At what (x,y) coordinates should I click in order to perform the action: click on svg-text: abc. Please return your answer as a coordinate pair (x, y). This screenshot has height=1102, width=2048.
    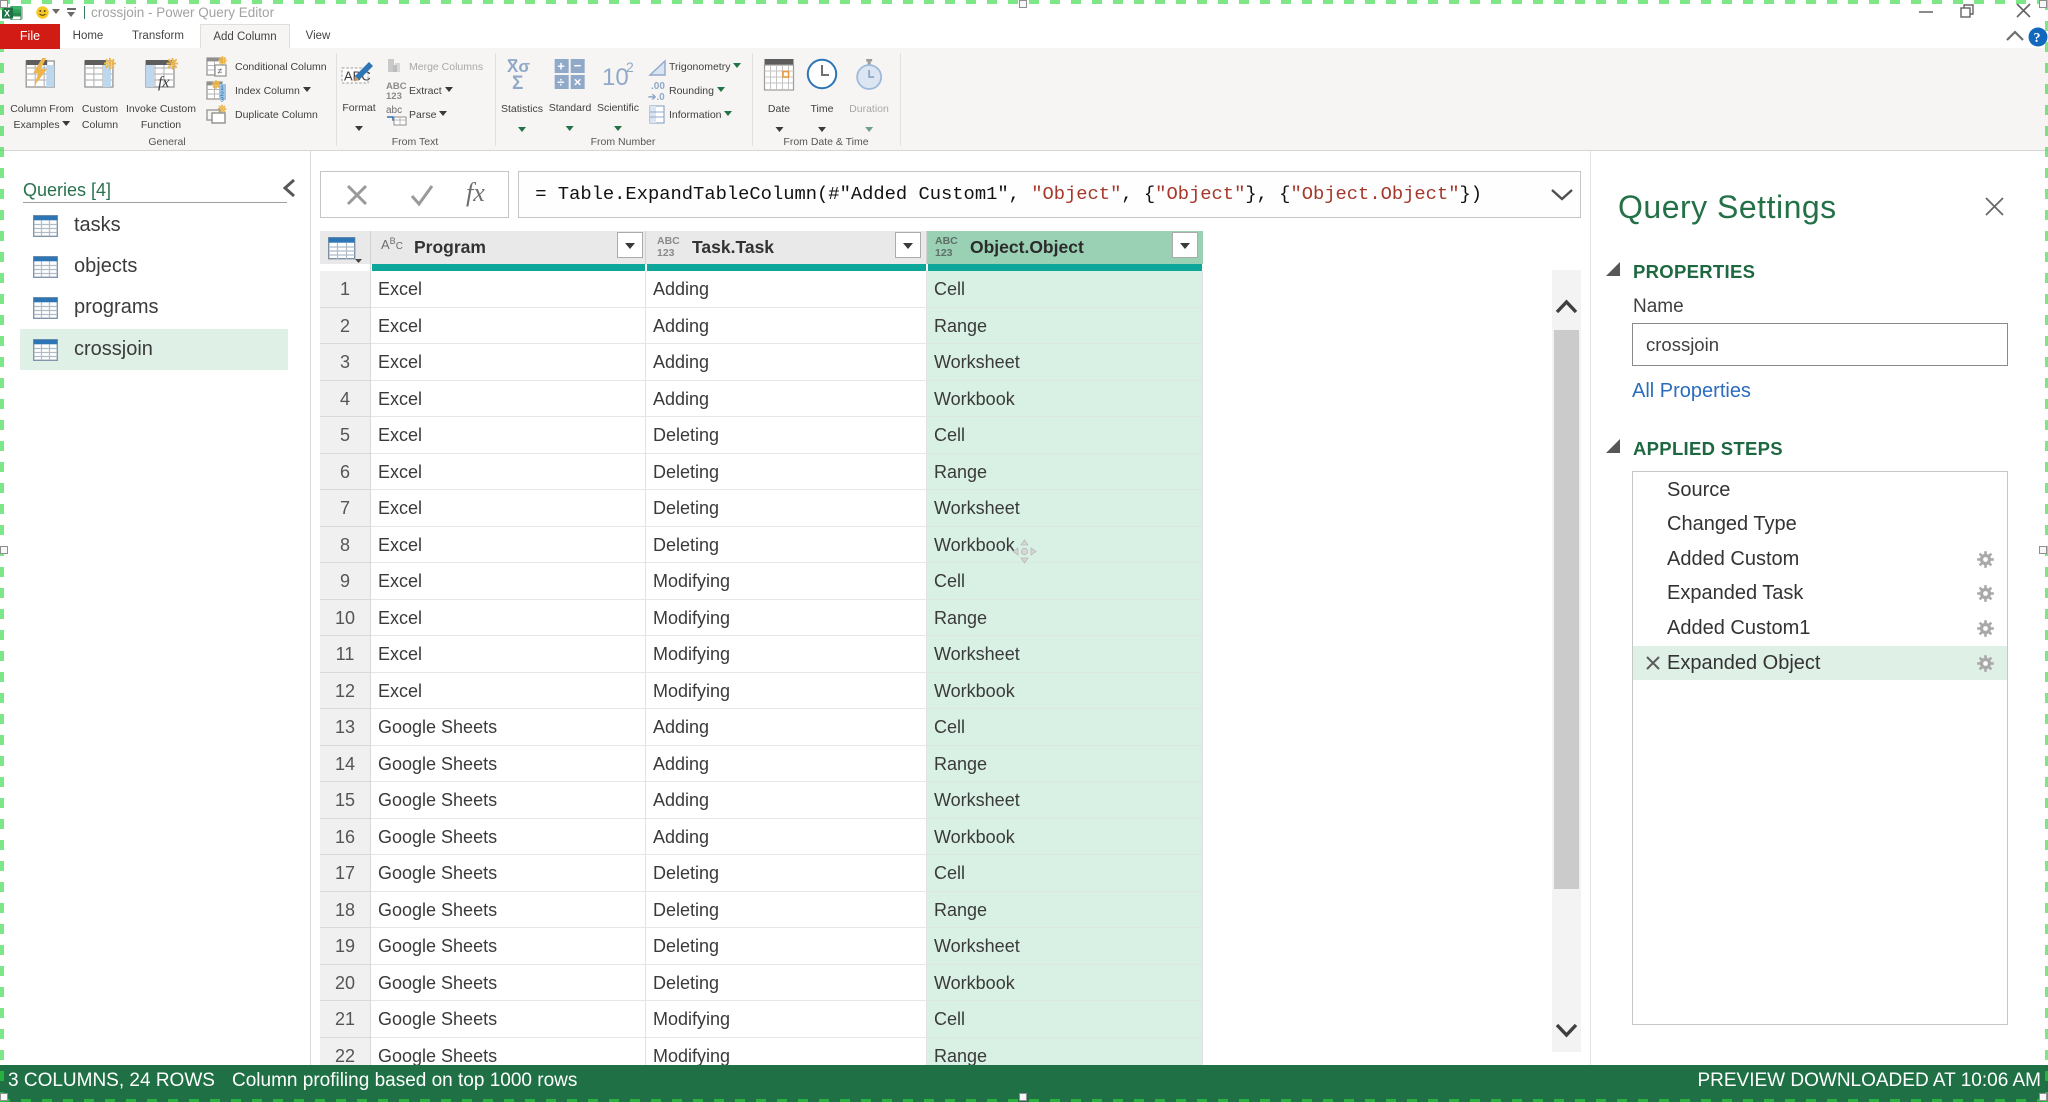
    Looking at the image, I should click on (394, 110).